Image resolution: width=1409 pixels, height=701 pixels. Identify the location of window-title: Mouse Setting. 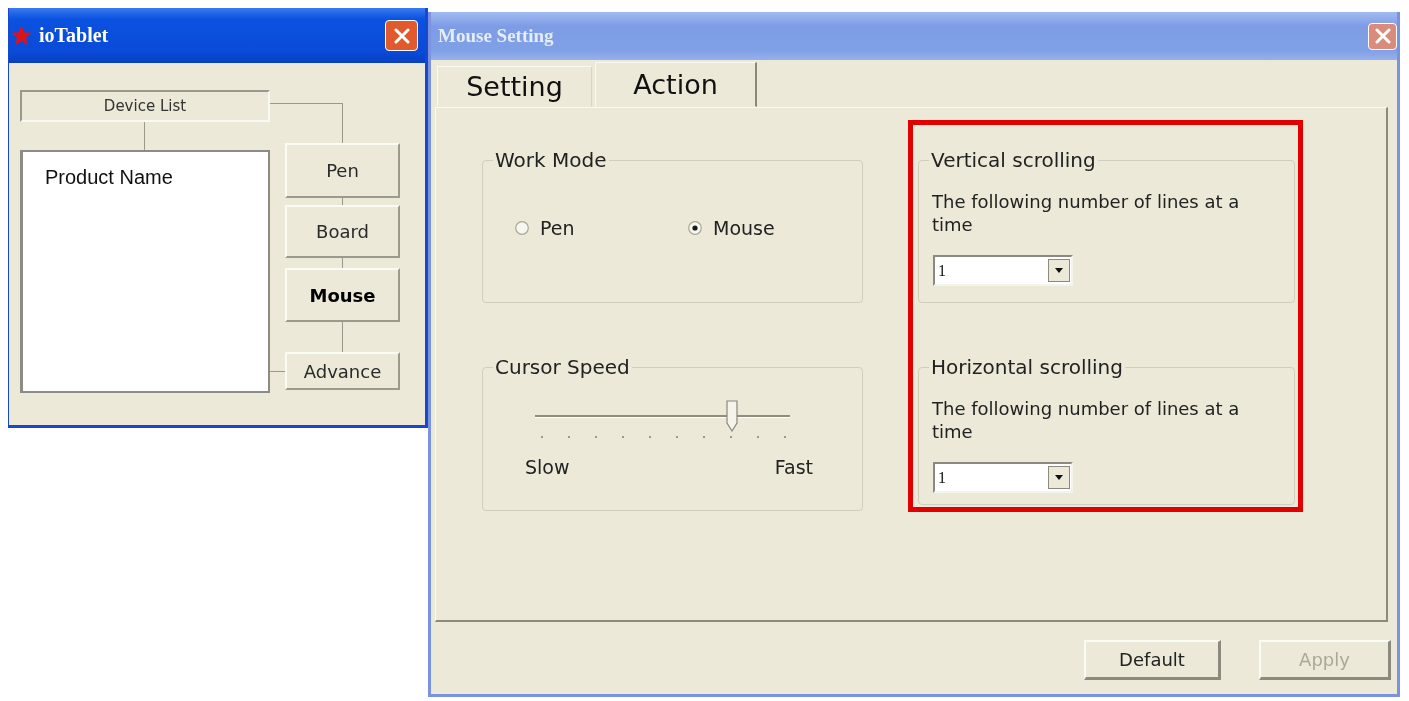
(496, 36).